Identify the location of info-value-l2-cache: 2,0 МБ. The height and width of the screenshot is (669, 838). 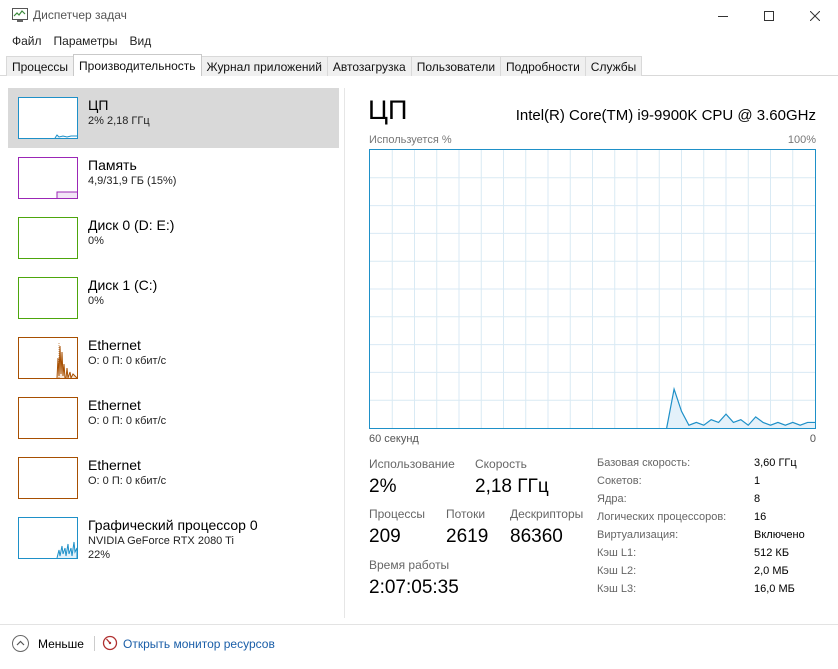
(771, 571).